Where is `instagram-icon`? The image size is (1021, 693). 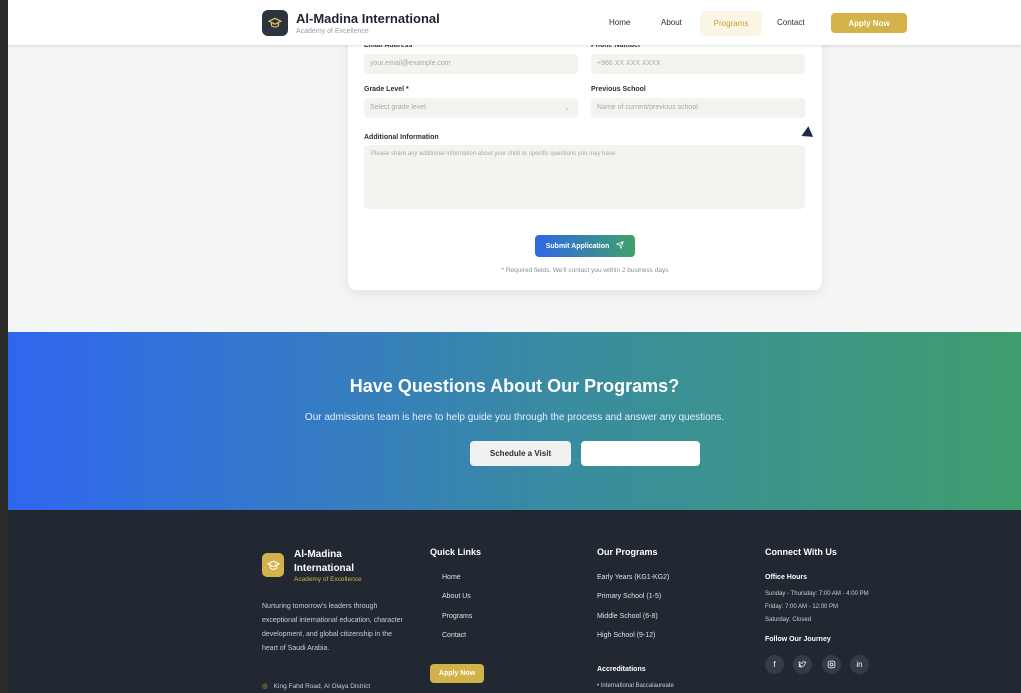 instagram-icon is located at coordinates (831, 664).